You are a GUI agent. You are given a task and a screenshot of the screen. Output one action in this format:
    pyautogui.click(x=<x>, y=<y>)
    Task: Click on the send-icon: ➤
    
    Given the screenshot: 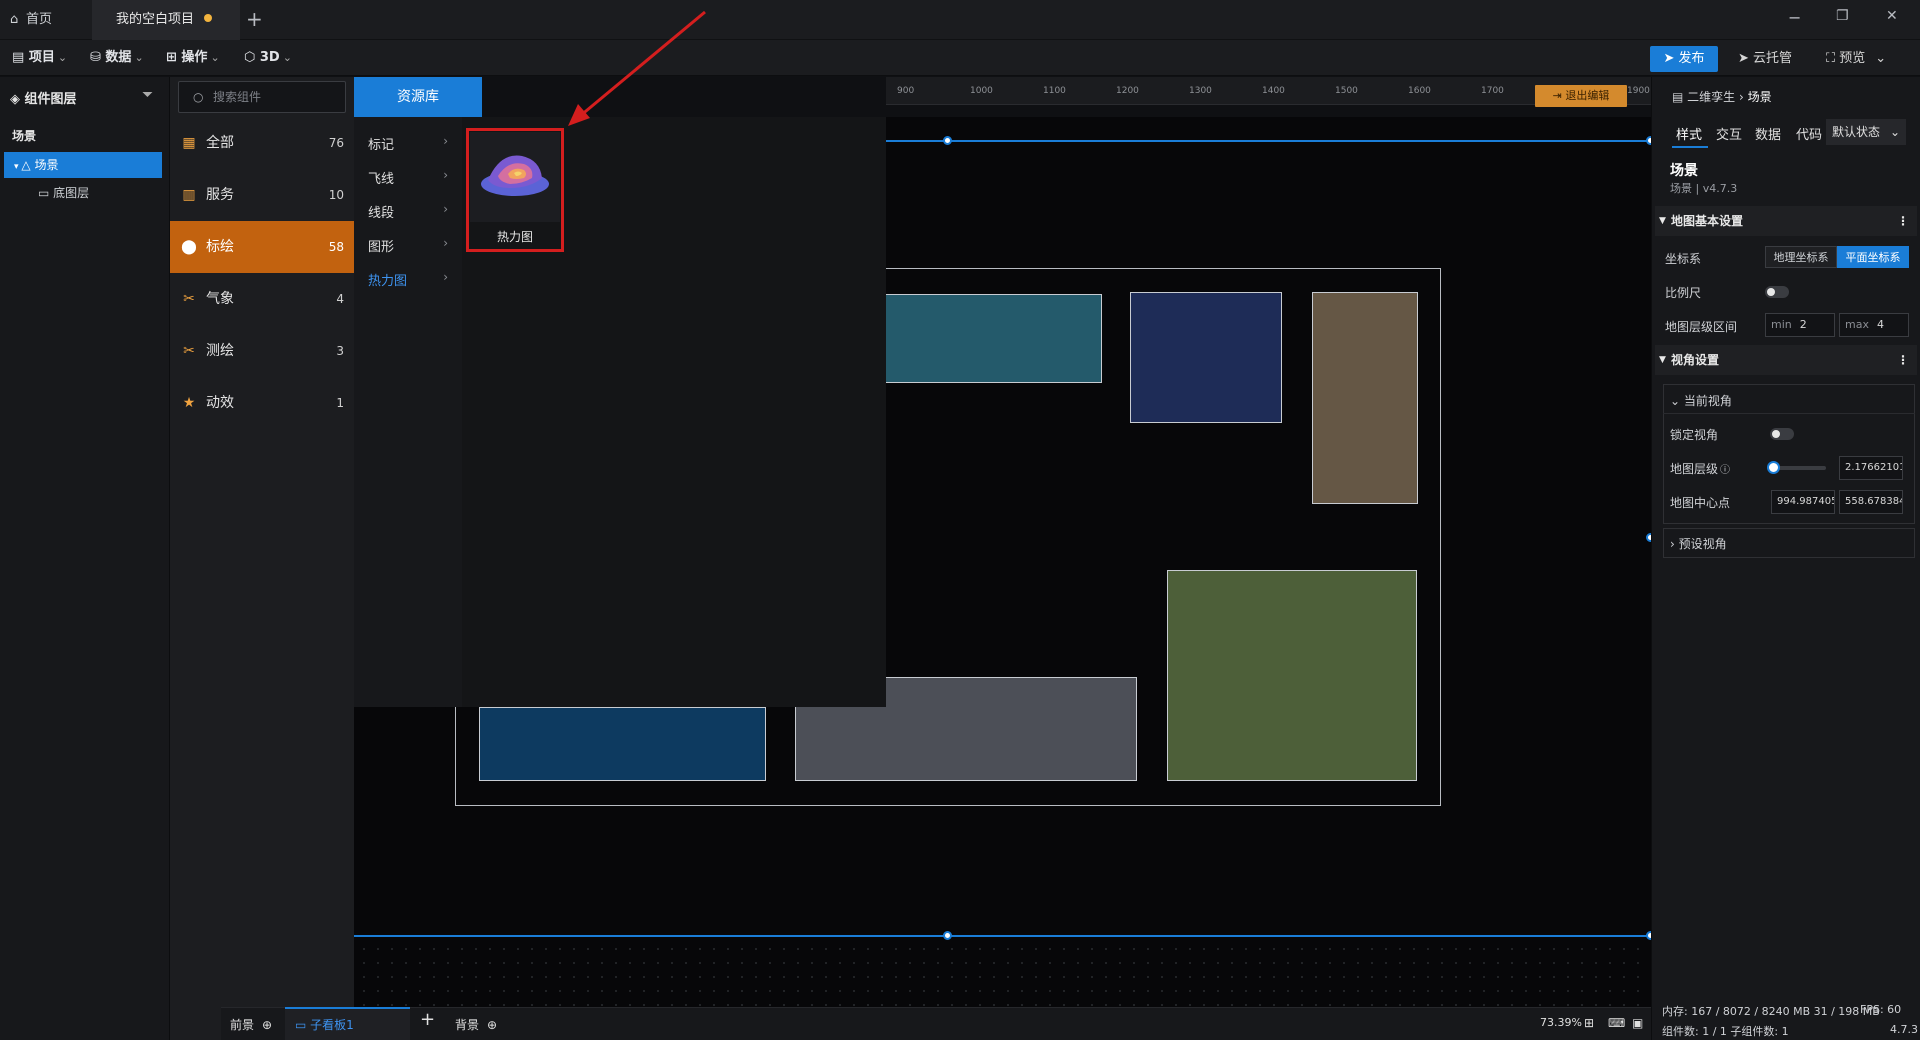 What is the action you would take?
    pyautogui.click(x=1746, y=58)
    